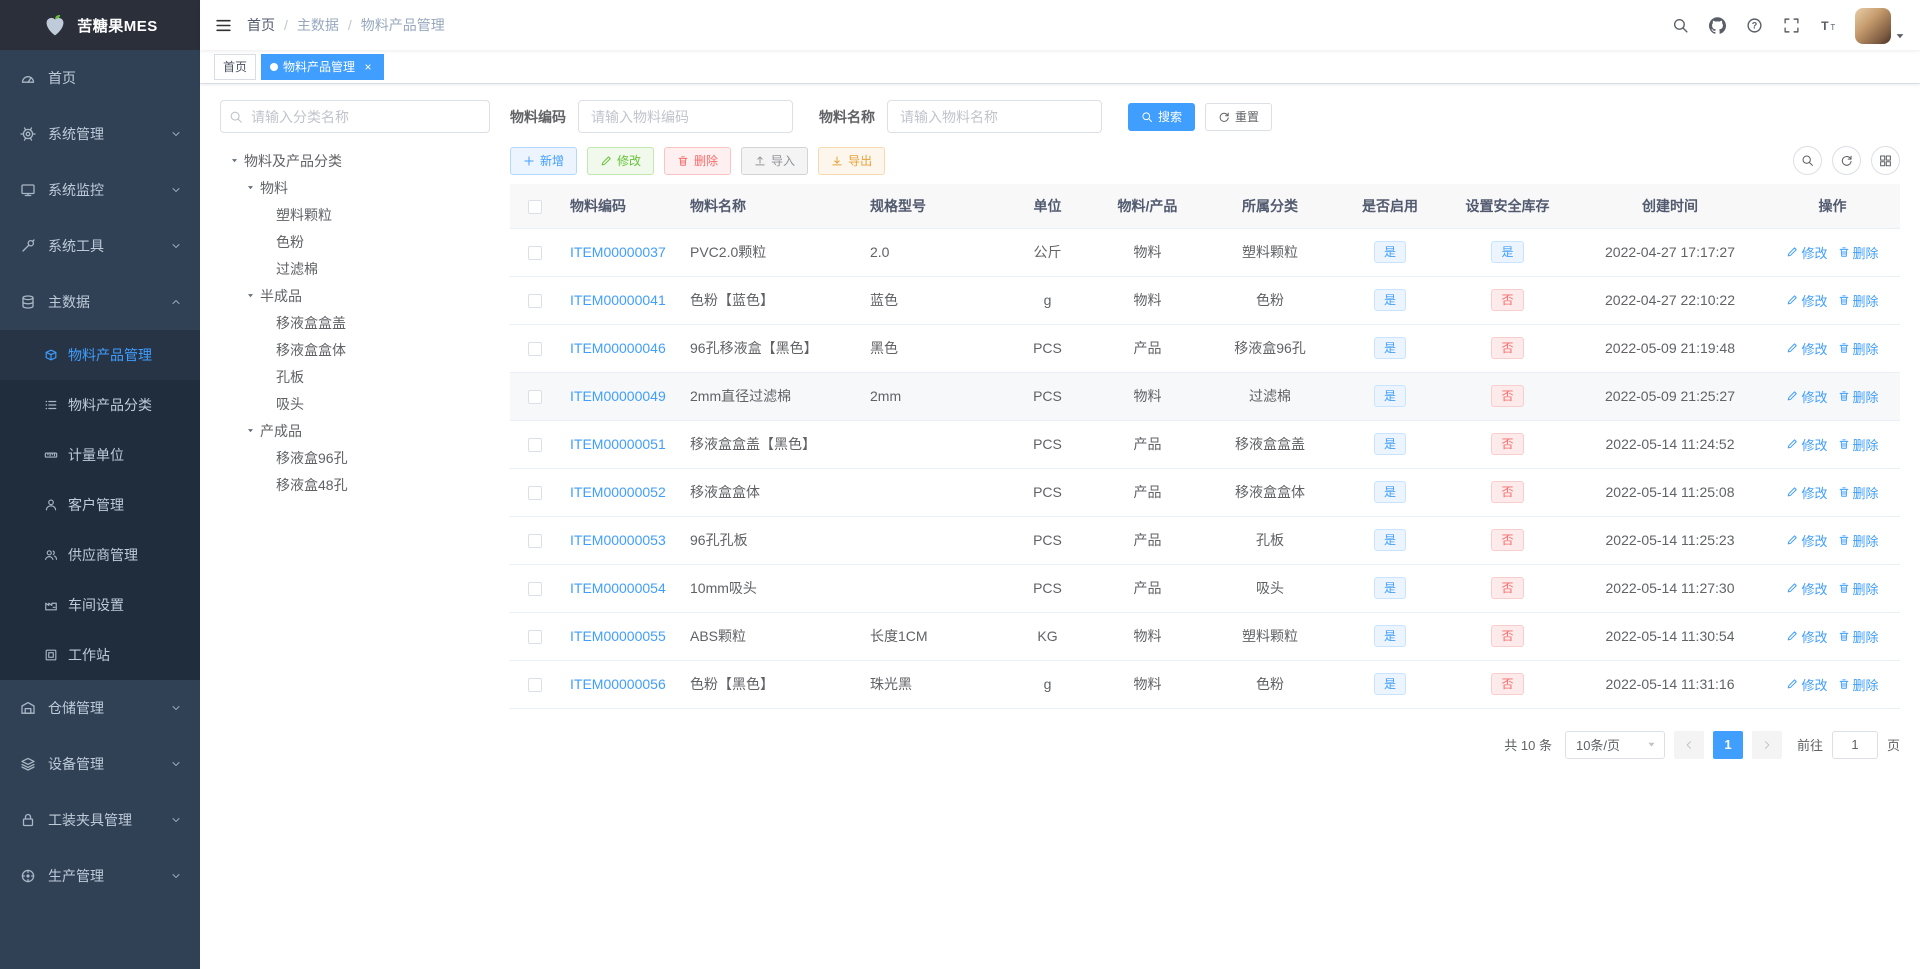 This screenshot has height=969, width=1920. What do you see at coordinates (100, 764) in the screenshot?
I see `sidebar-item: 设备管理` at bounding box center [100, 764].